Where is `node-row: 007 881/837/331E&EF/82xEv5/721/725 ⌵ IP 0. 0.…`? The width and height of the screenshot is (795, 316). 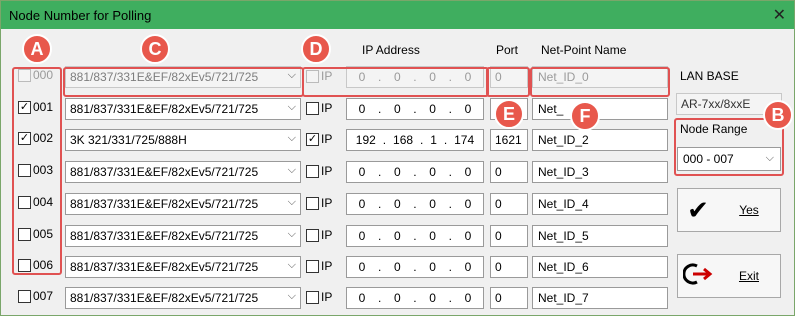 node-row: 007 881/837/331E&EF/82xEv5/721/725 ⌵ IP 0. 0.… is located at coordinates (338, 298).